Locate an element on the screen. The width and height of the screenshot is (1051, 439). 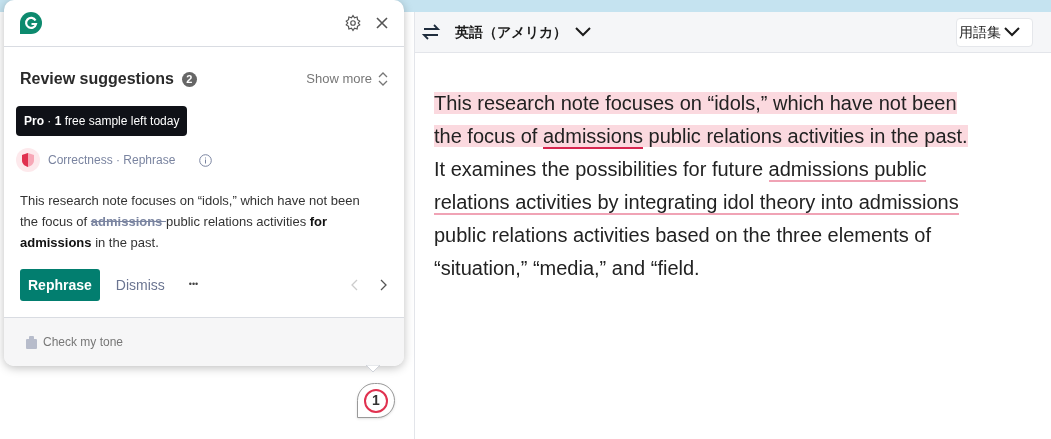
rephrase-button: Rephrase is located at coordinates (60, 285).